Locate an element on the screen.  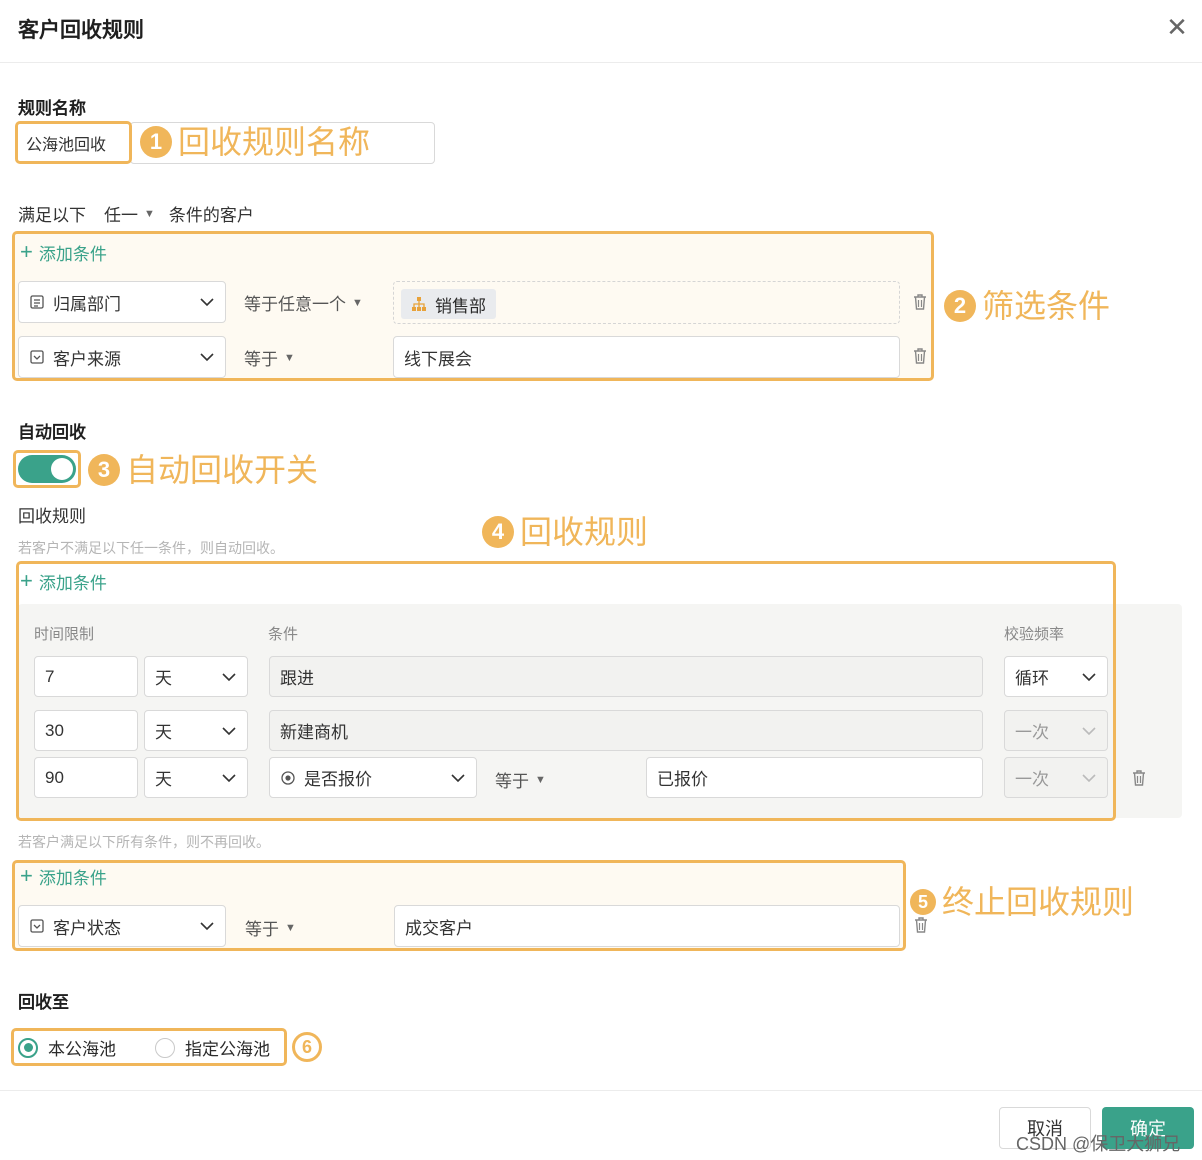
annotation-6: 6 is located at coordinates (310, 1047).